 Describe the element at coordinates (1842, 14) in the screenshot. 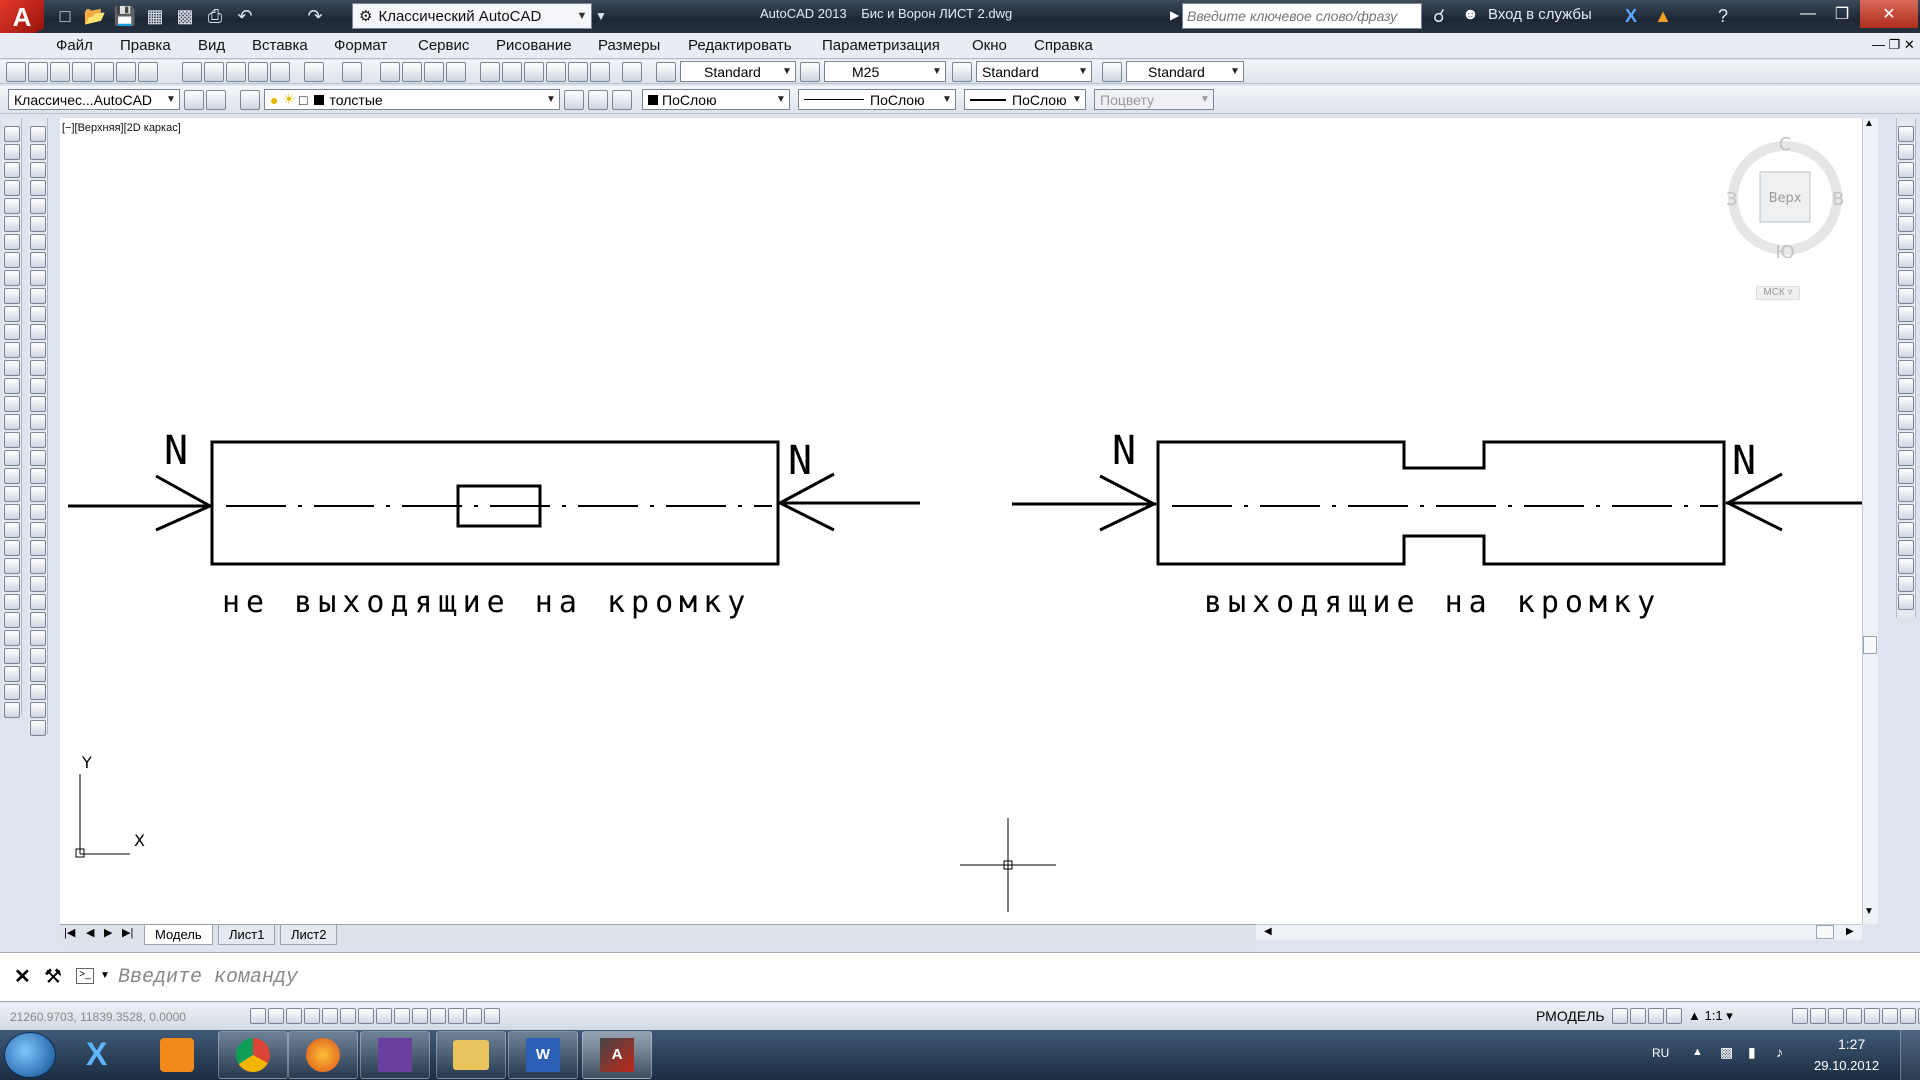

I see `maximize-button: ❐` at that location.